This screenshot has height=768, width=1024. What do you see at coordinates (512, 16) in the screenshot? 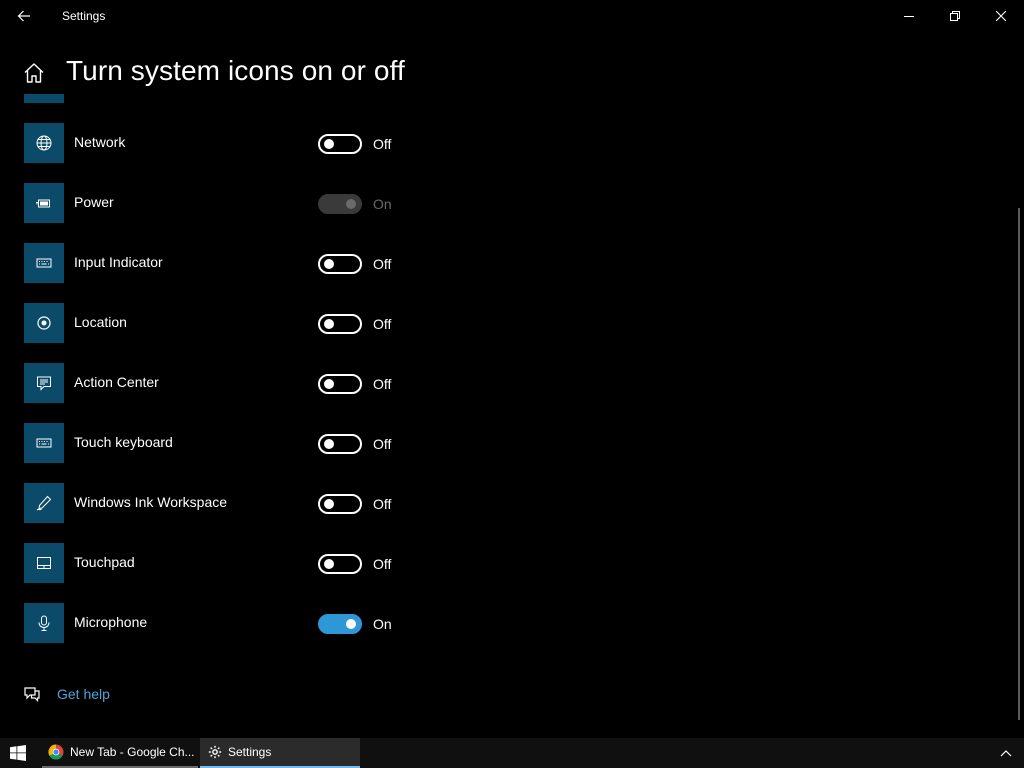
I see `title-bar: Settings` at bounding box center [512, 16].